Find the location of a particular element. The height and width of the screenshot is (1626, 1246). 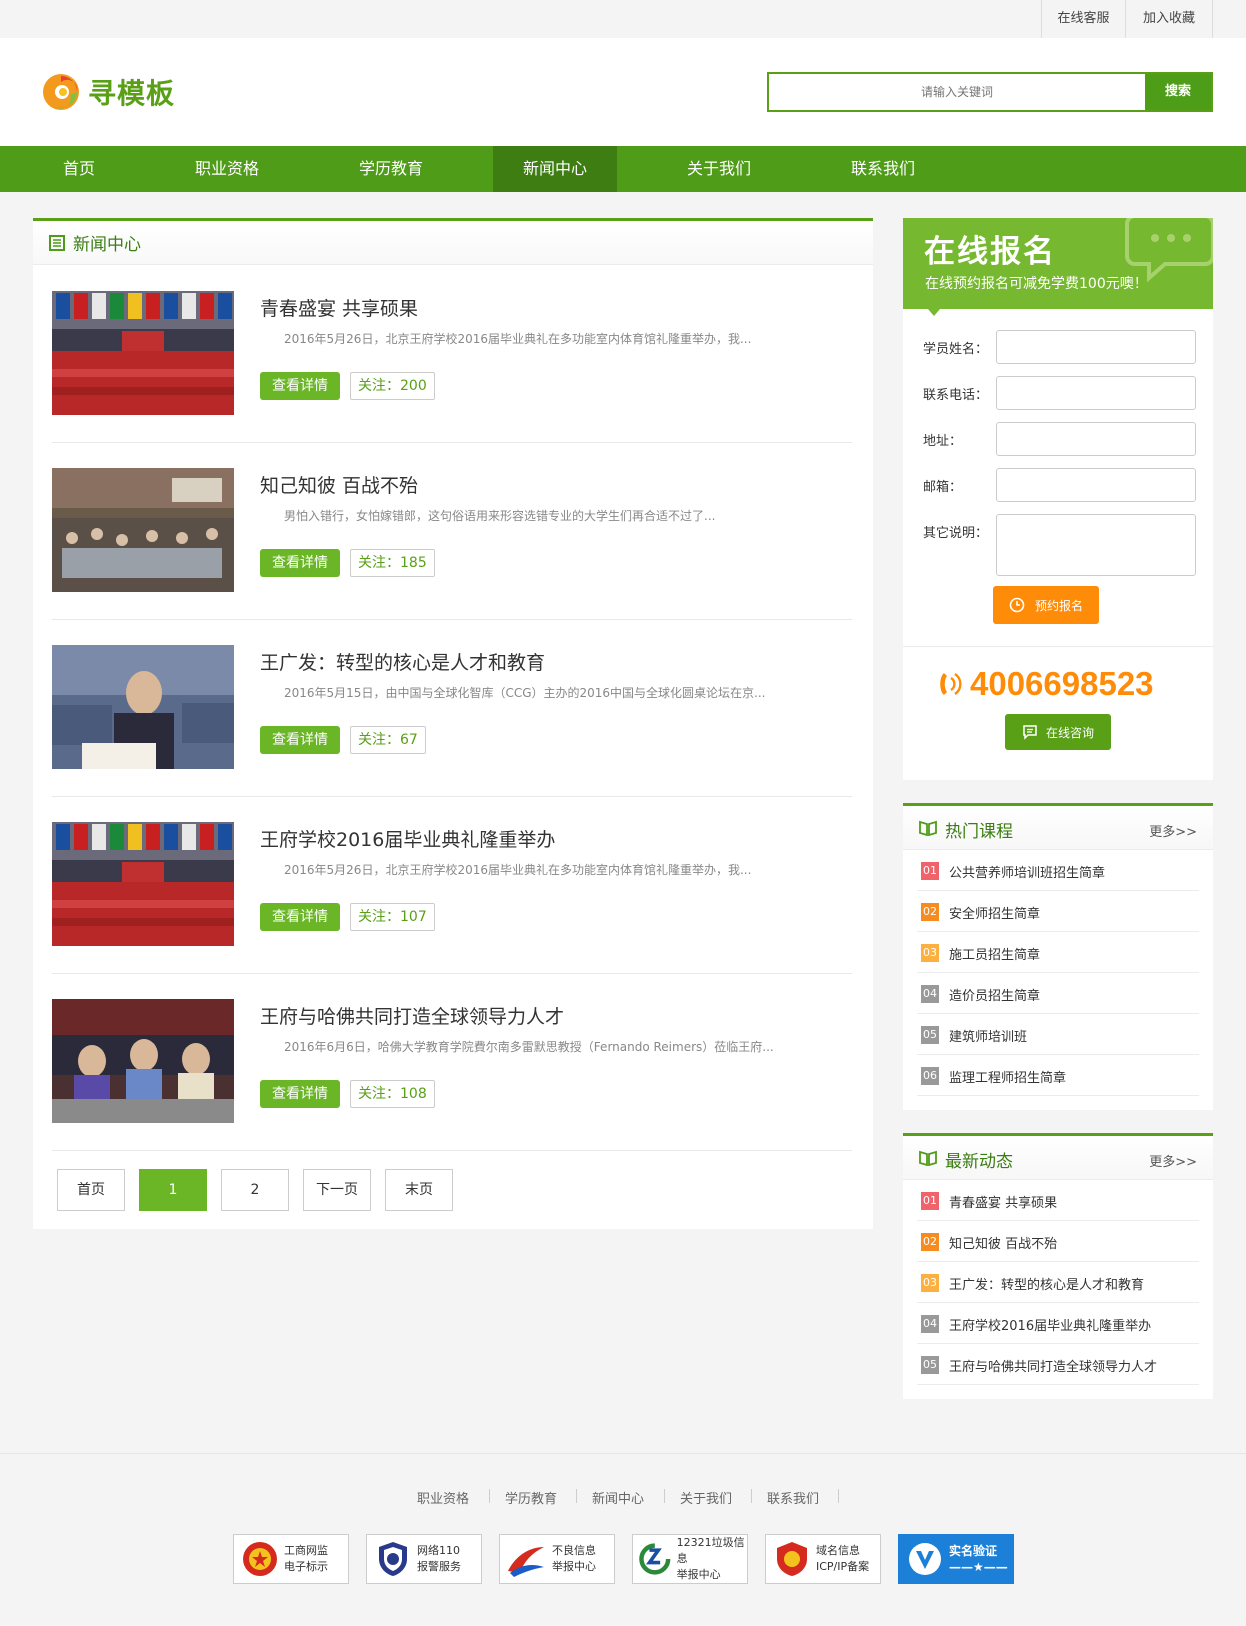

pager-page-2: 2 is located at coordinates (255, 1190).